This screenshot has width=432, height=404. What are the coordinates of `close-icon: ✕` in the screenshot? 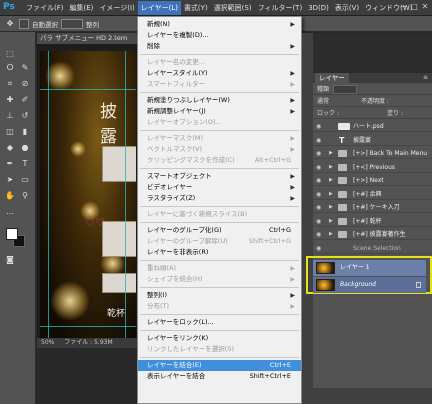 It's located at (425, 7).